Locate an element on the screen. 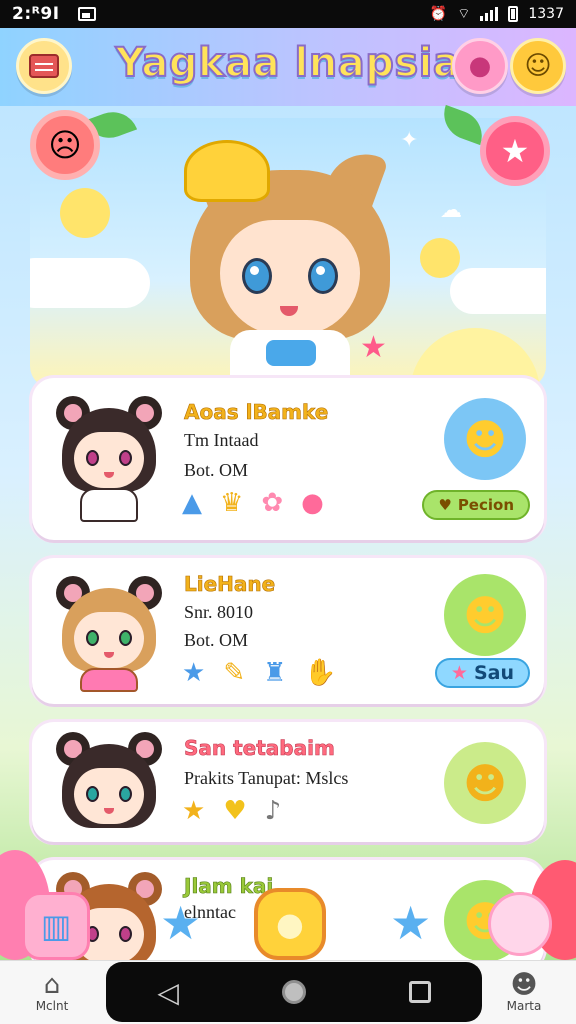 This screenshot has height=1024, width=576. card-icon: ● is located at coordinates (312, 503).